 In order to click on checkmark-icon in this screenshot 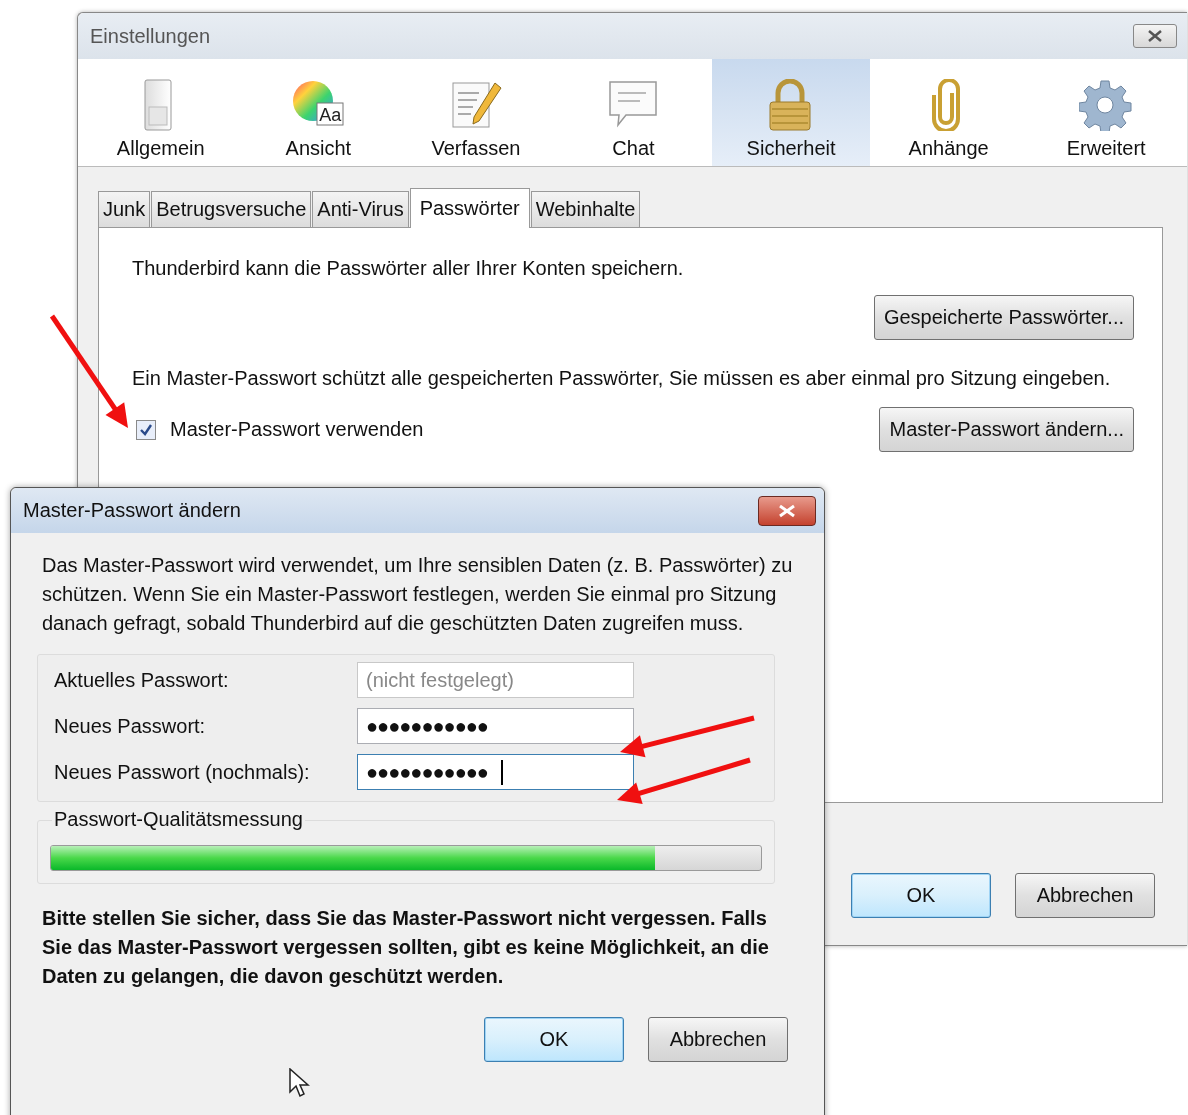, I will do `click(146, 429)`.